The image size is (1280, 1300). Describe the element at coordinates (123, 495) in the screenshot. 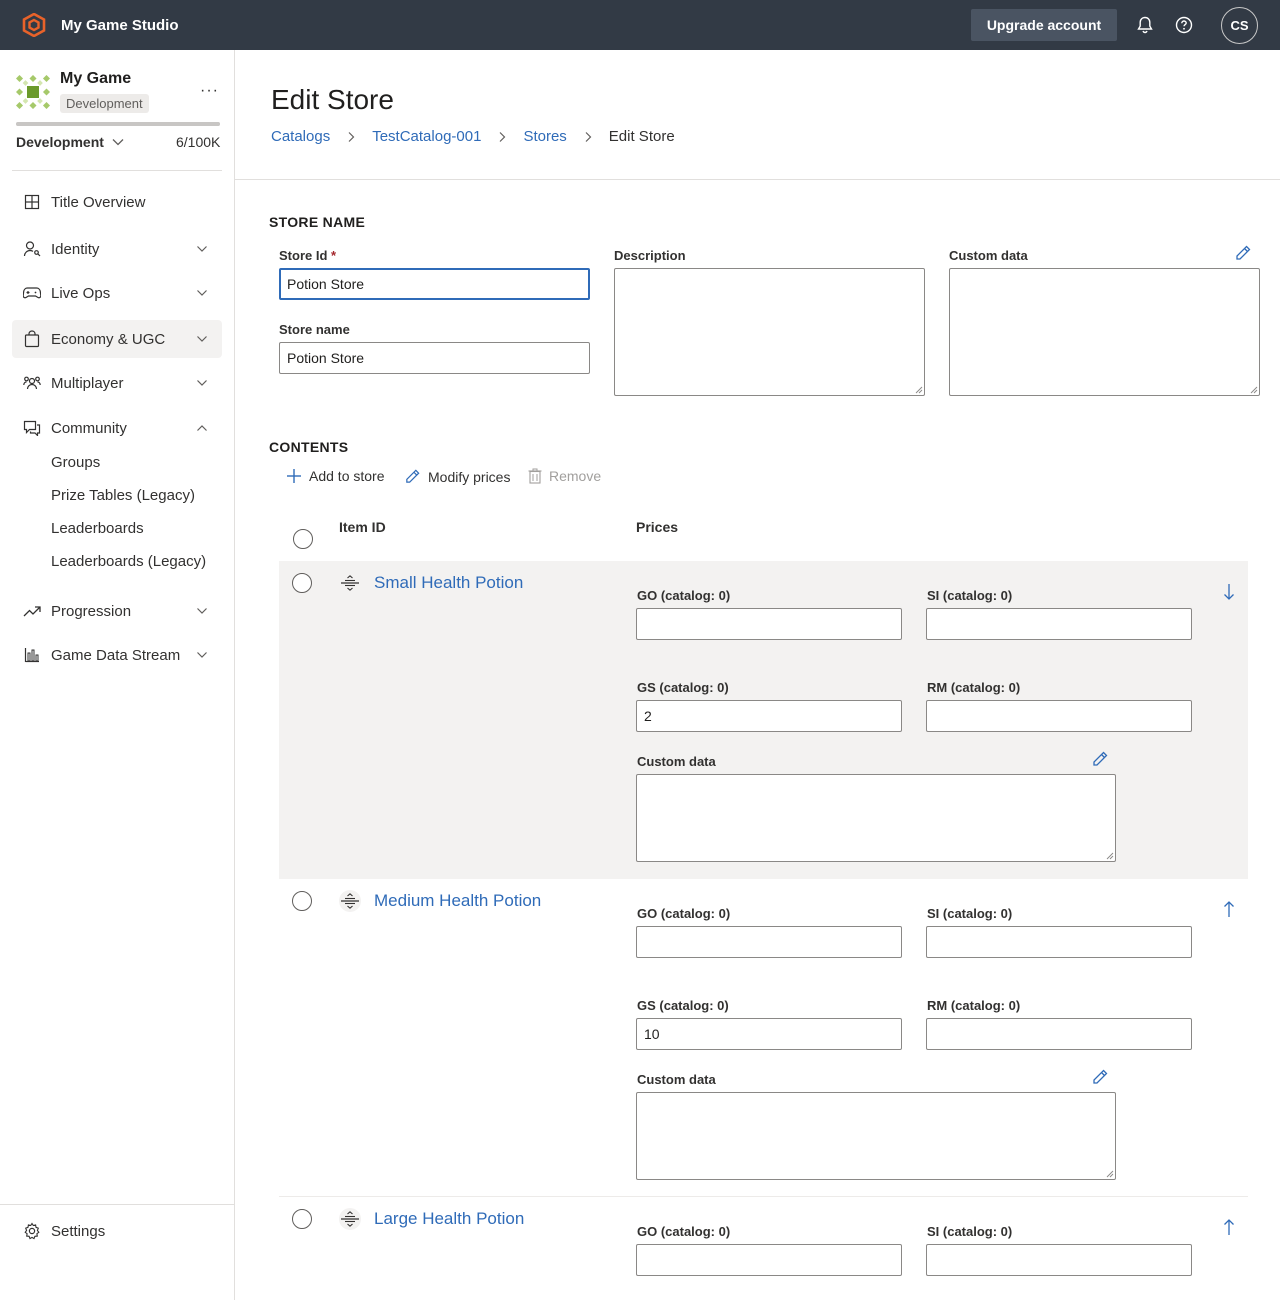

I see `sidebar-subitem-prize-tables: Prize Tables (Legacy)` at that location.